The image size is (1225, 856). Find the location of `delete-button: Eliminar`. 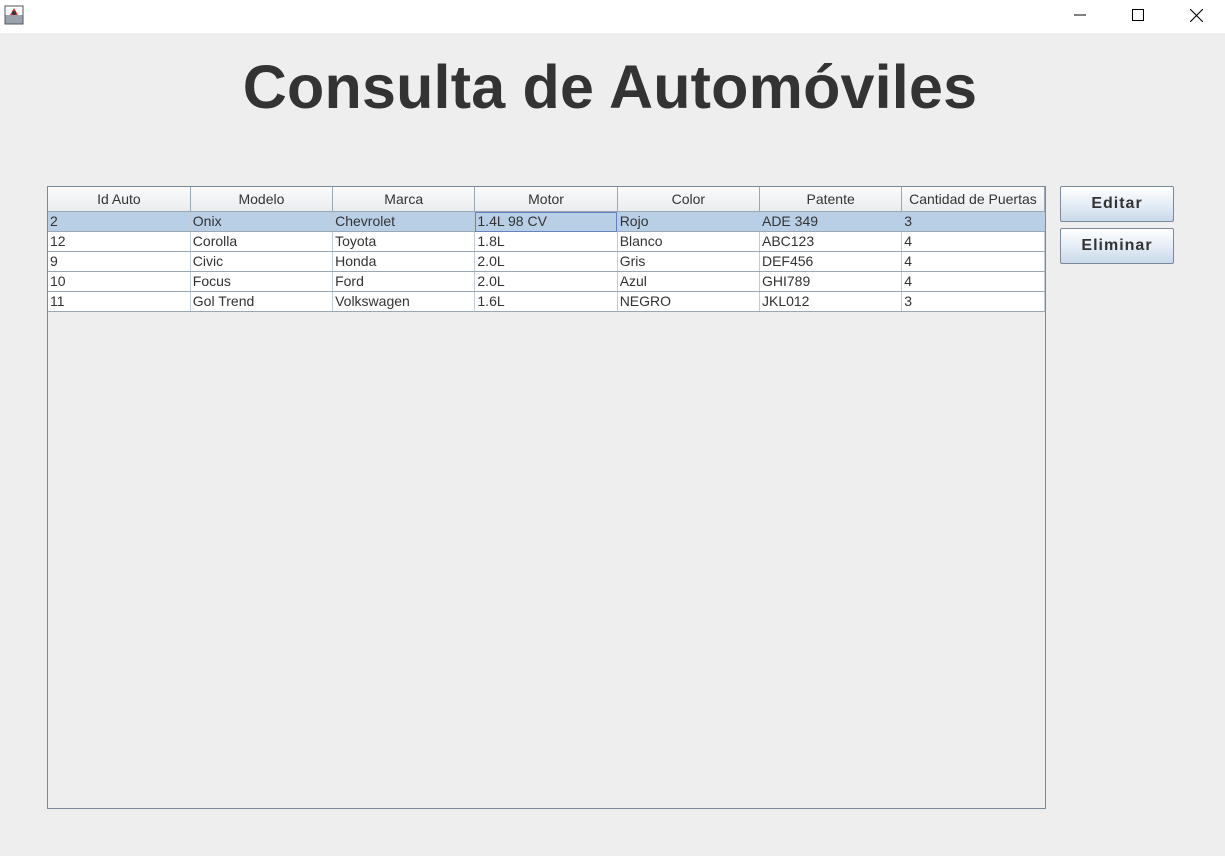

delete-button: Eliminar is located at coordinates (1117, 246).